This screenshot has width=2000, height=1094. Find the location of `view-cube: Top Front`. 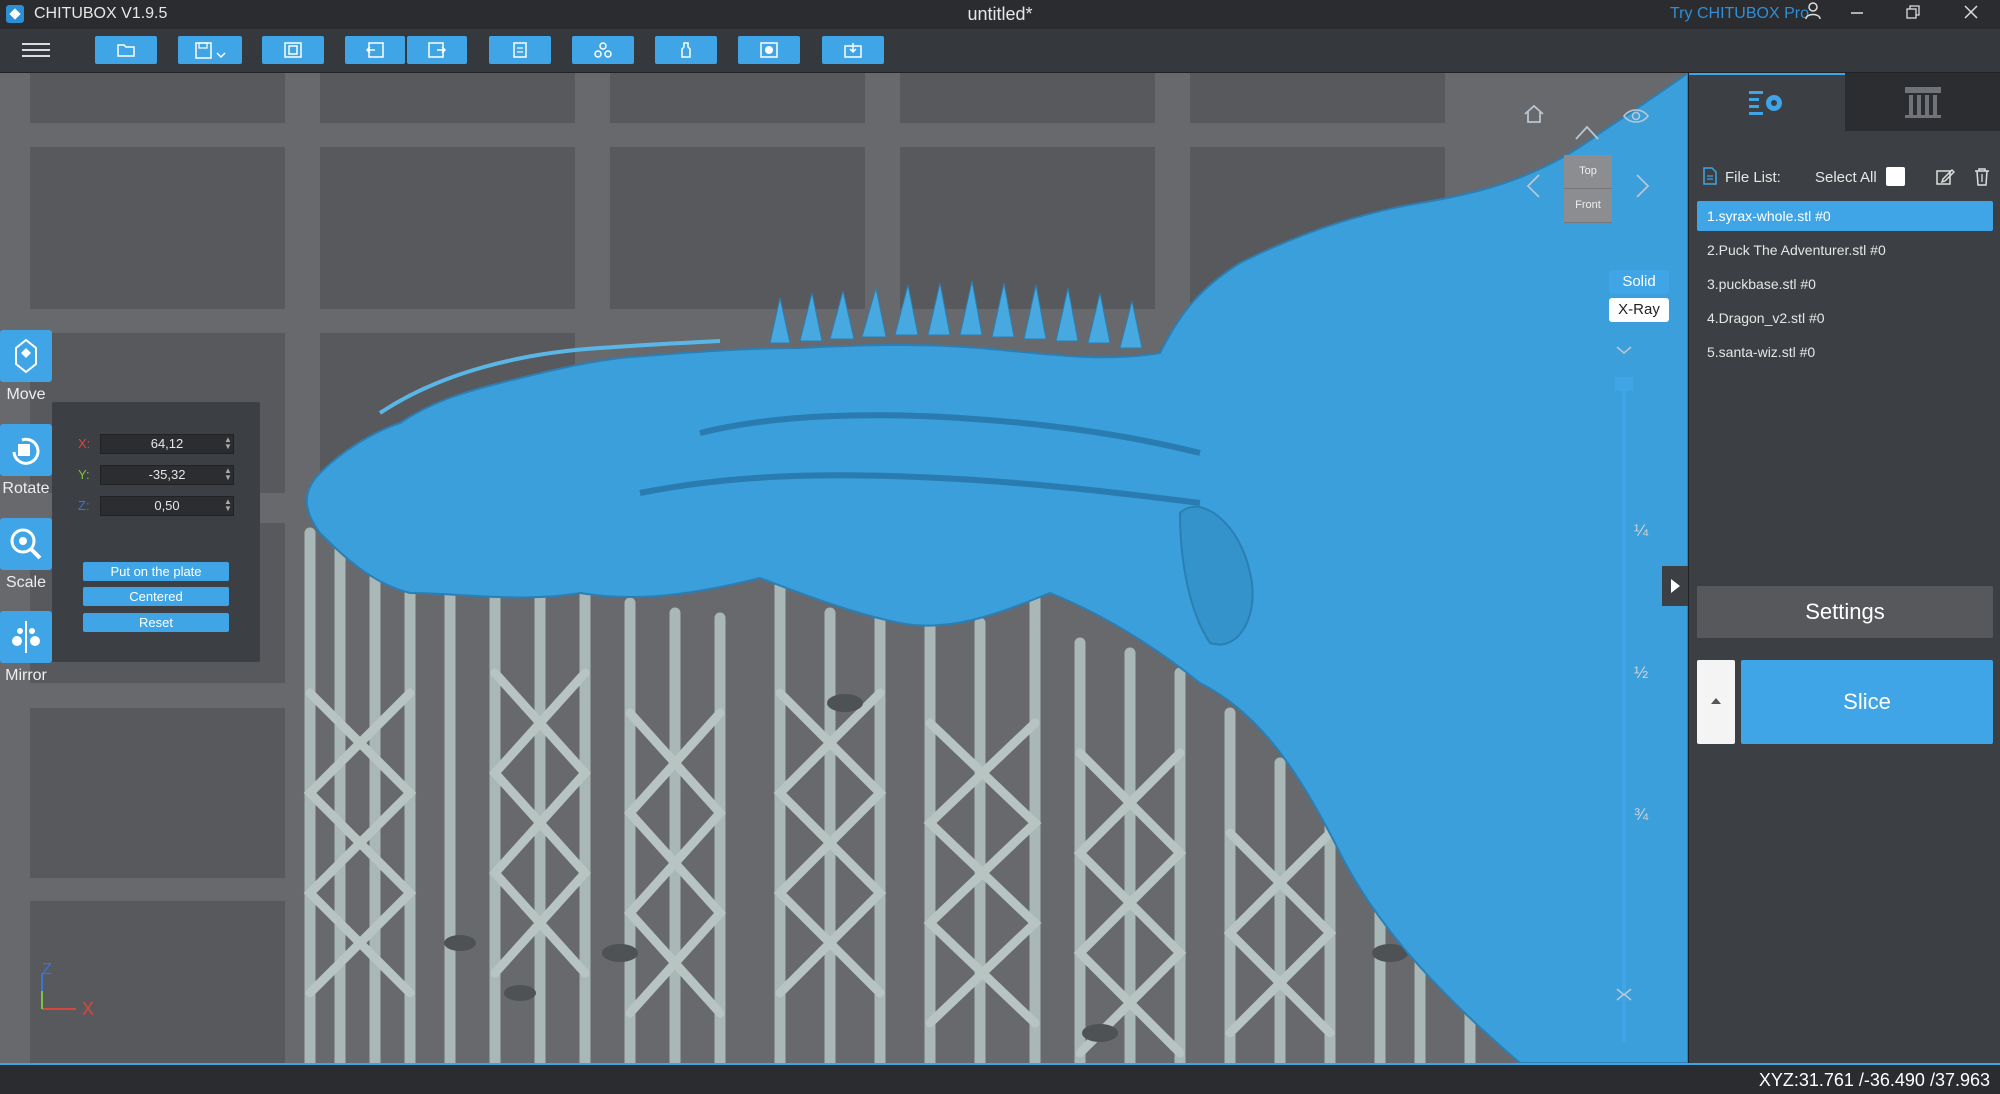

view-cube: Top Front is located at coordinates (1588, 189).